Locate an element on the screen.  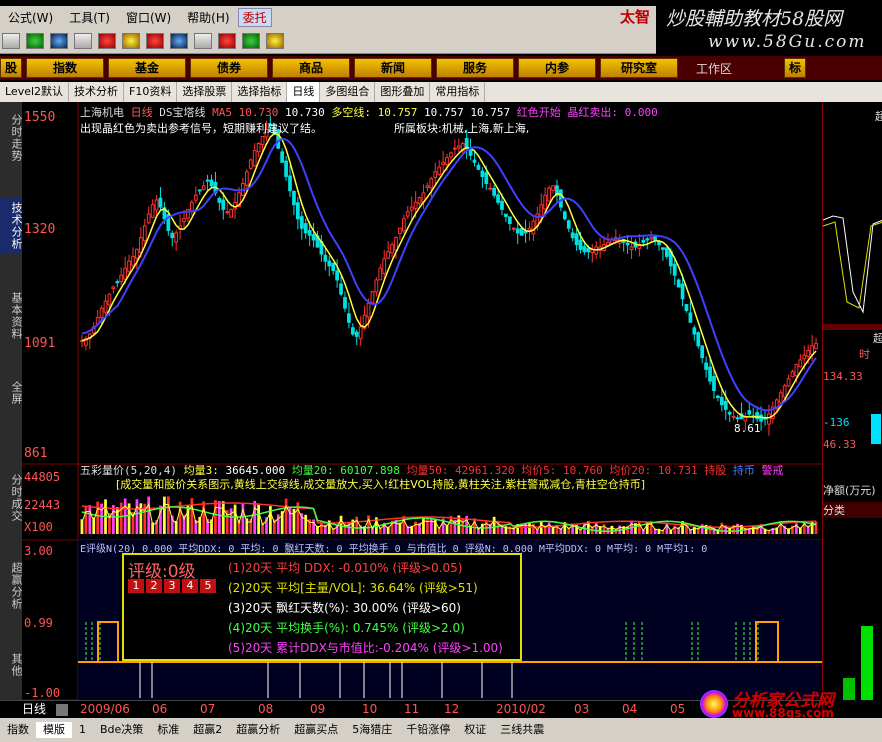
nav-right-tab: 标 is located at coordinates (795, 68).